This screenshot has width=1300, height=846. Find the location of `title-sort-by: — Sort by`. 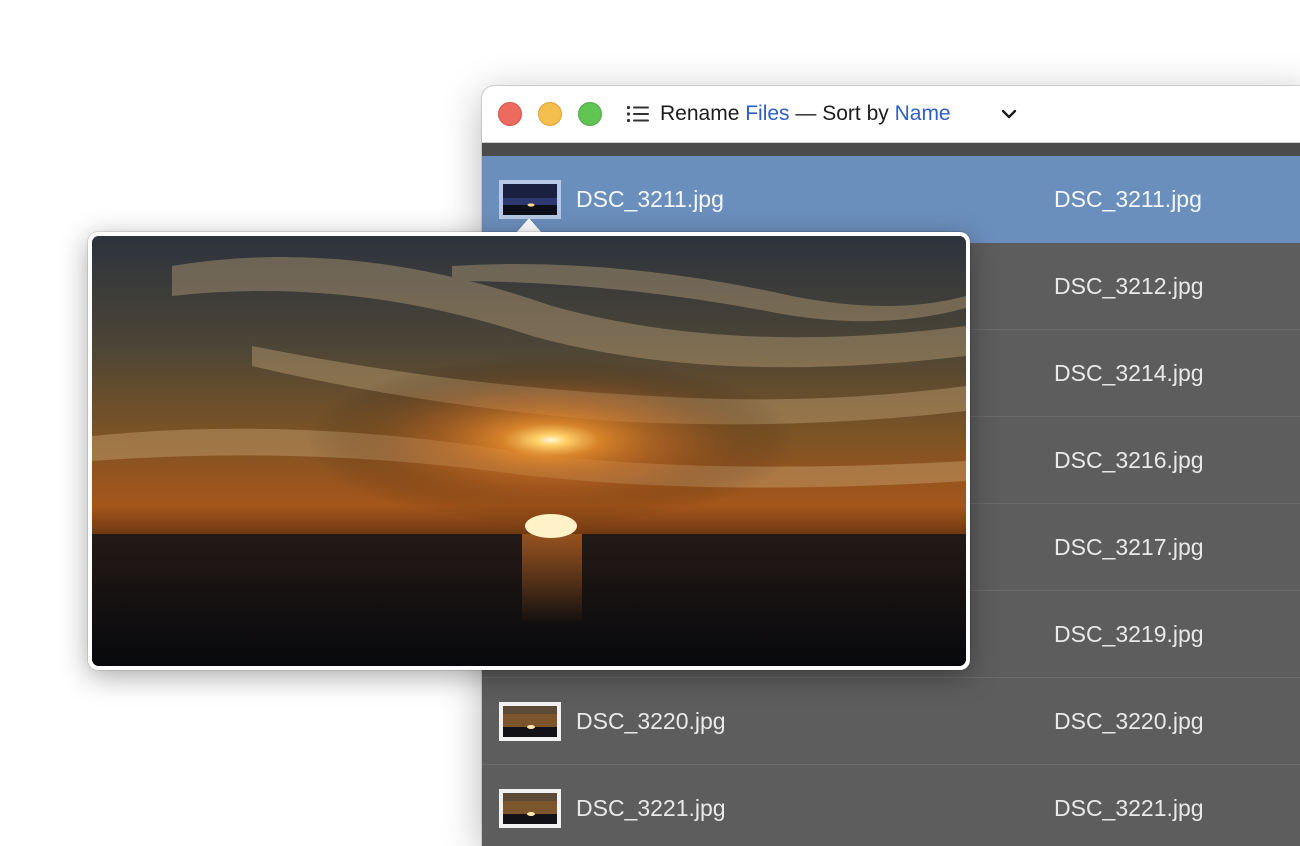

title-sort-by: — Sort by is located at coordinates (842, 113).